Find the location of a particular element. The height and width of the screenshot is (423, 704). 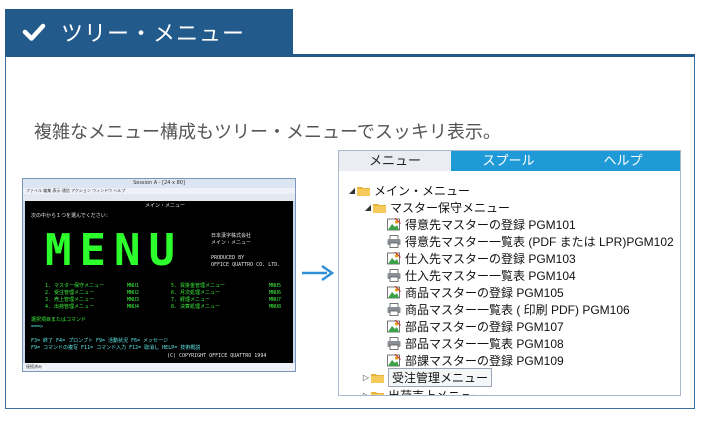

tree-leaf-item: 仕入先マスターの登録 PGM103 is located at coordinates (481, 258).